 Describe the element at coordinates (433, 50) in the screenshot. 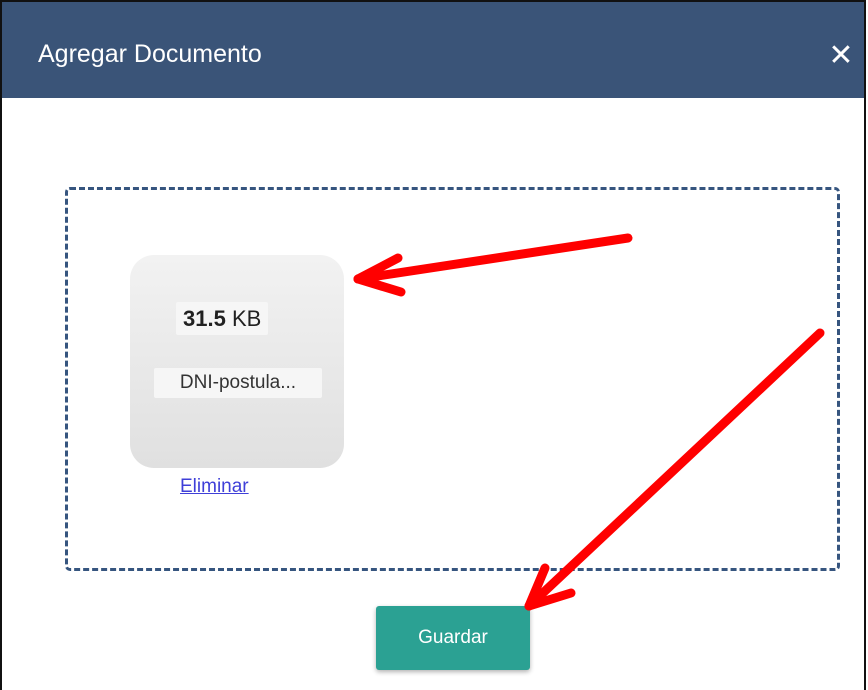

I see `modal-header: Agregar Documento ✕` at that location.